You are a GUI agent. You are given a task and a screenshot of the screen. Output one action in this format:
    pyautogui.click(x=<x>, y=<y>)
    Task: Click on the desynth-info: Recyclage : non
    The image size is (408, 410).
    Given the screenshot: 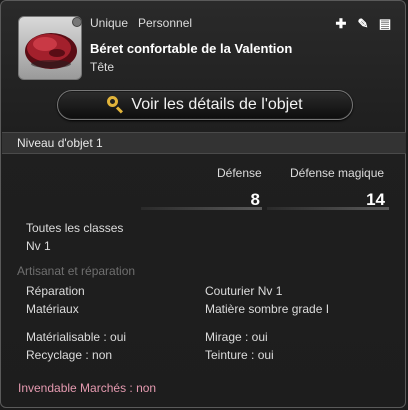 What is the action you would take?
    pyautogui.click(x=69, y=355)
    